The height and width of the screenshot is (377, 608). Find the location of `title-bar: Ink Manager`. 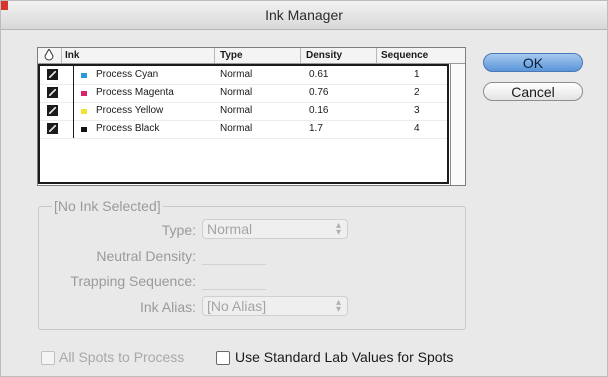

title-bar: Ink Manager is located at coordinates (304, 15).